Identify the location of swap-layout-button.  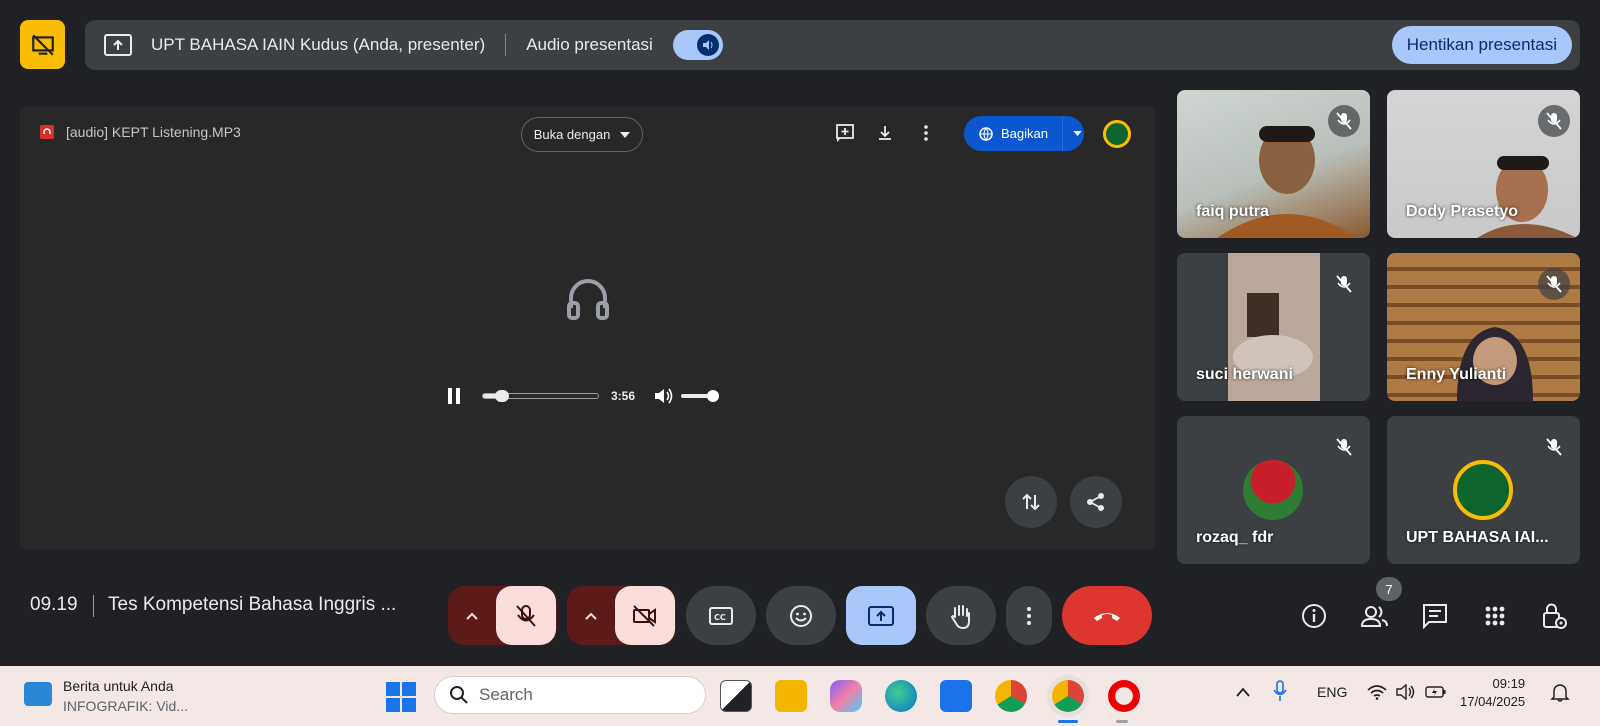
(1031, 502).